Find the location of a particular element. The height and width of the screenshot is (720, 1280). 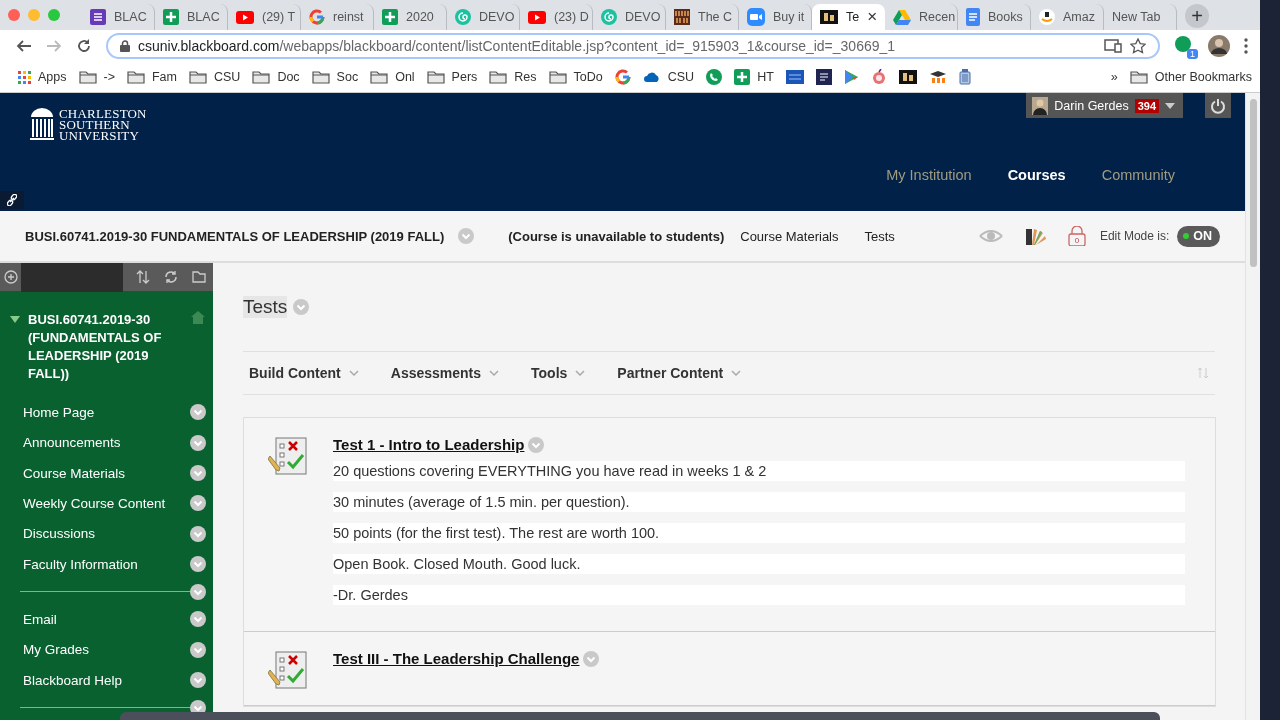

nav-tab: Courses is located at coordinates (1036, 175).